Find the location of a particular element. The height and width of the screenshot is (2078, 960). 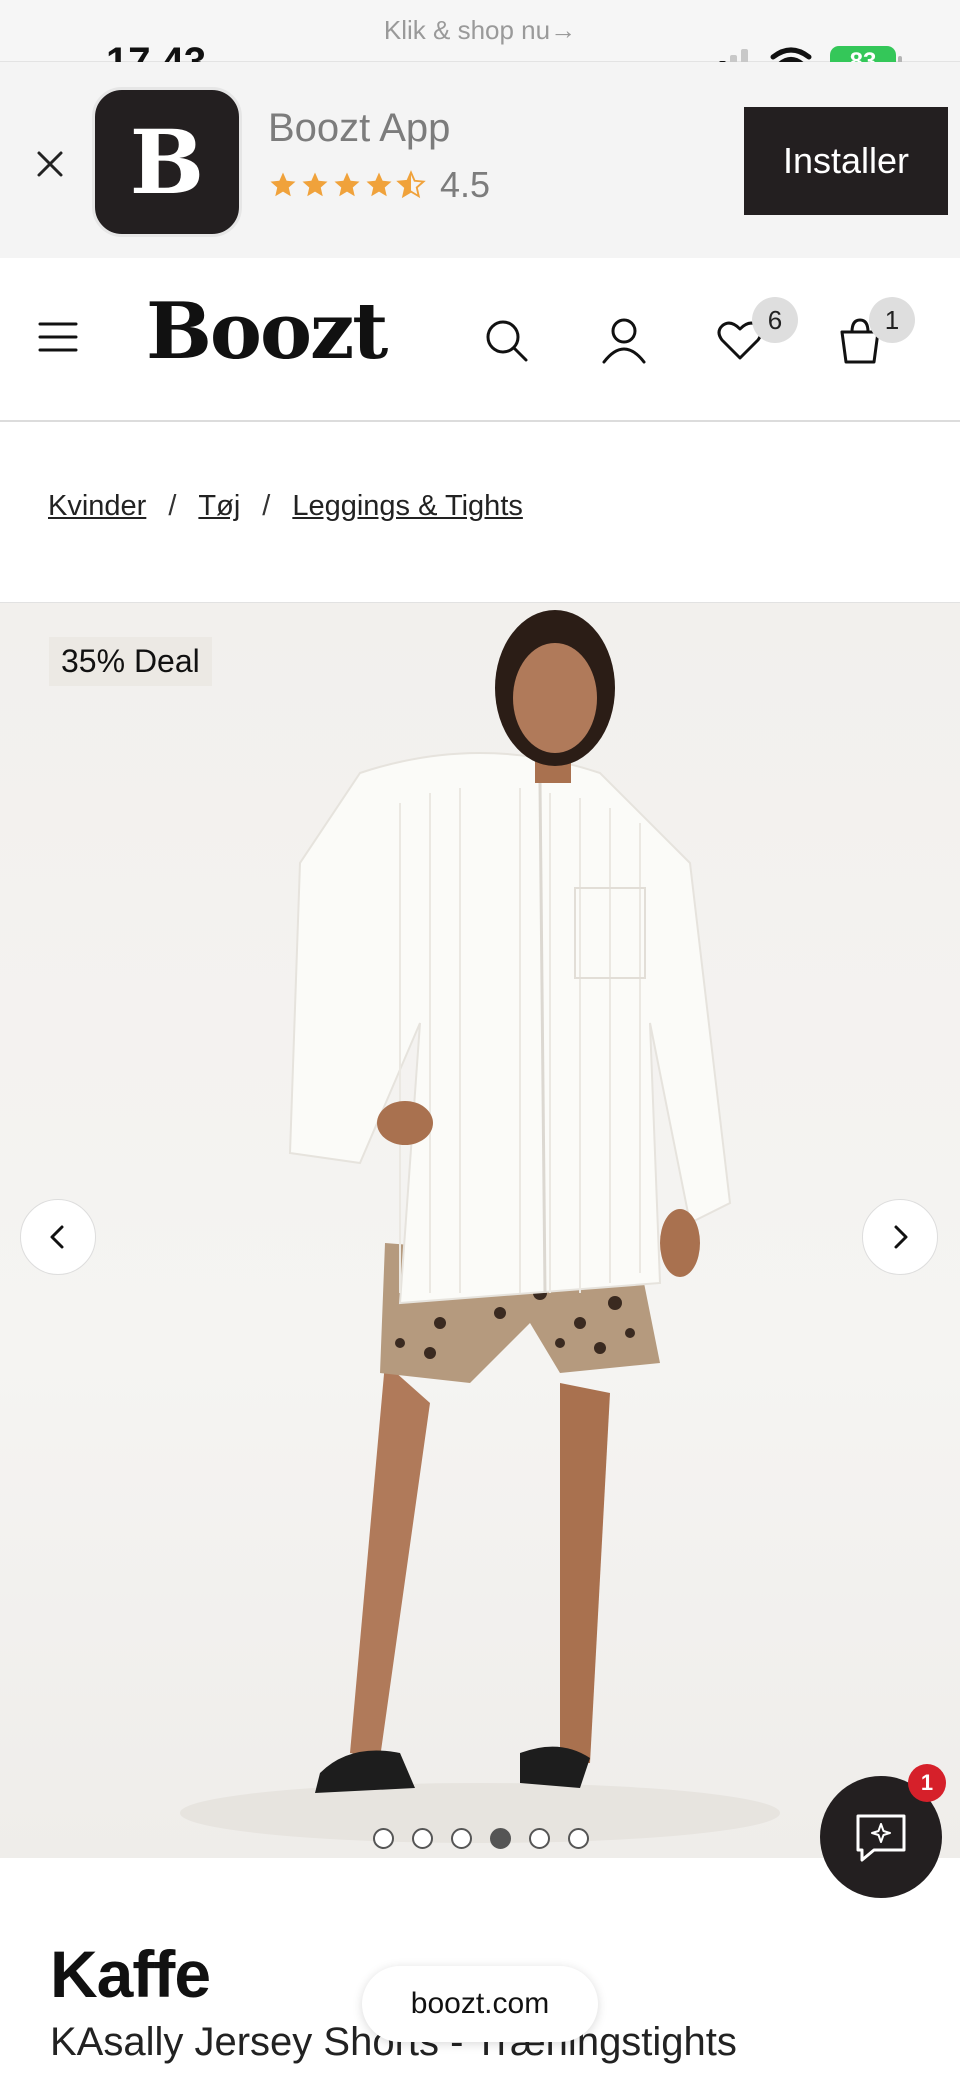

app-icon: B is located at coordinates (167, 162).